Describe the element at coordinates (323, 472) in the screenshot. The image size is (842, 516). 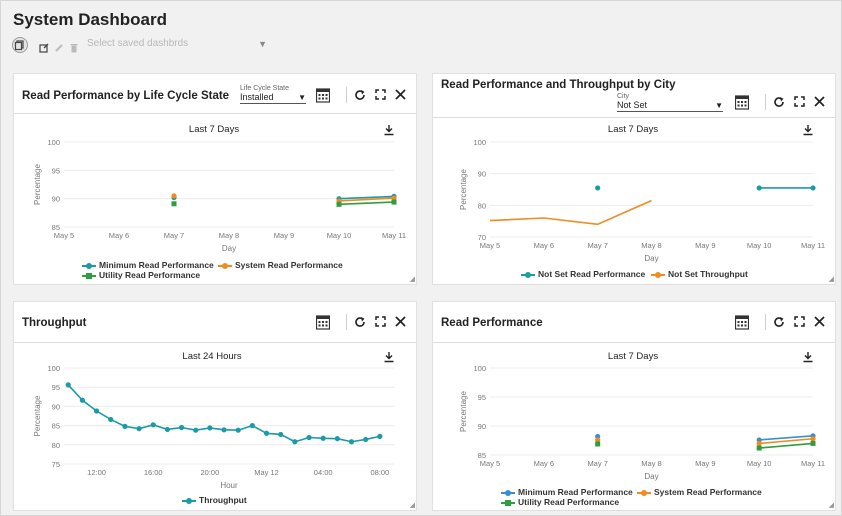
I see `x-tick-label: 04:00` at that location.